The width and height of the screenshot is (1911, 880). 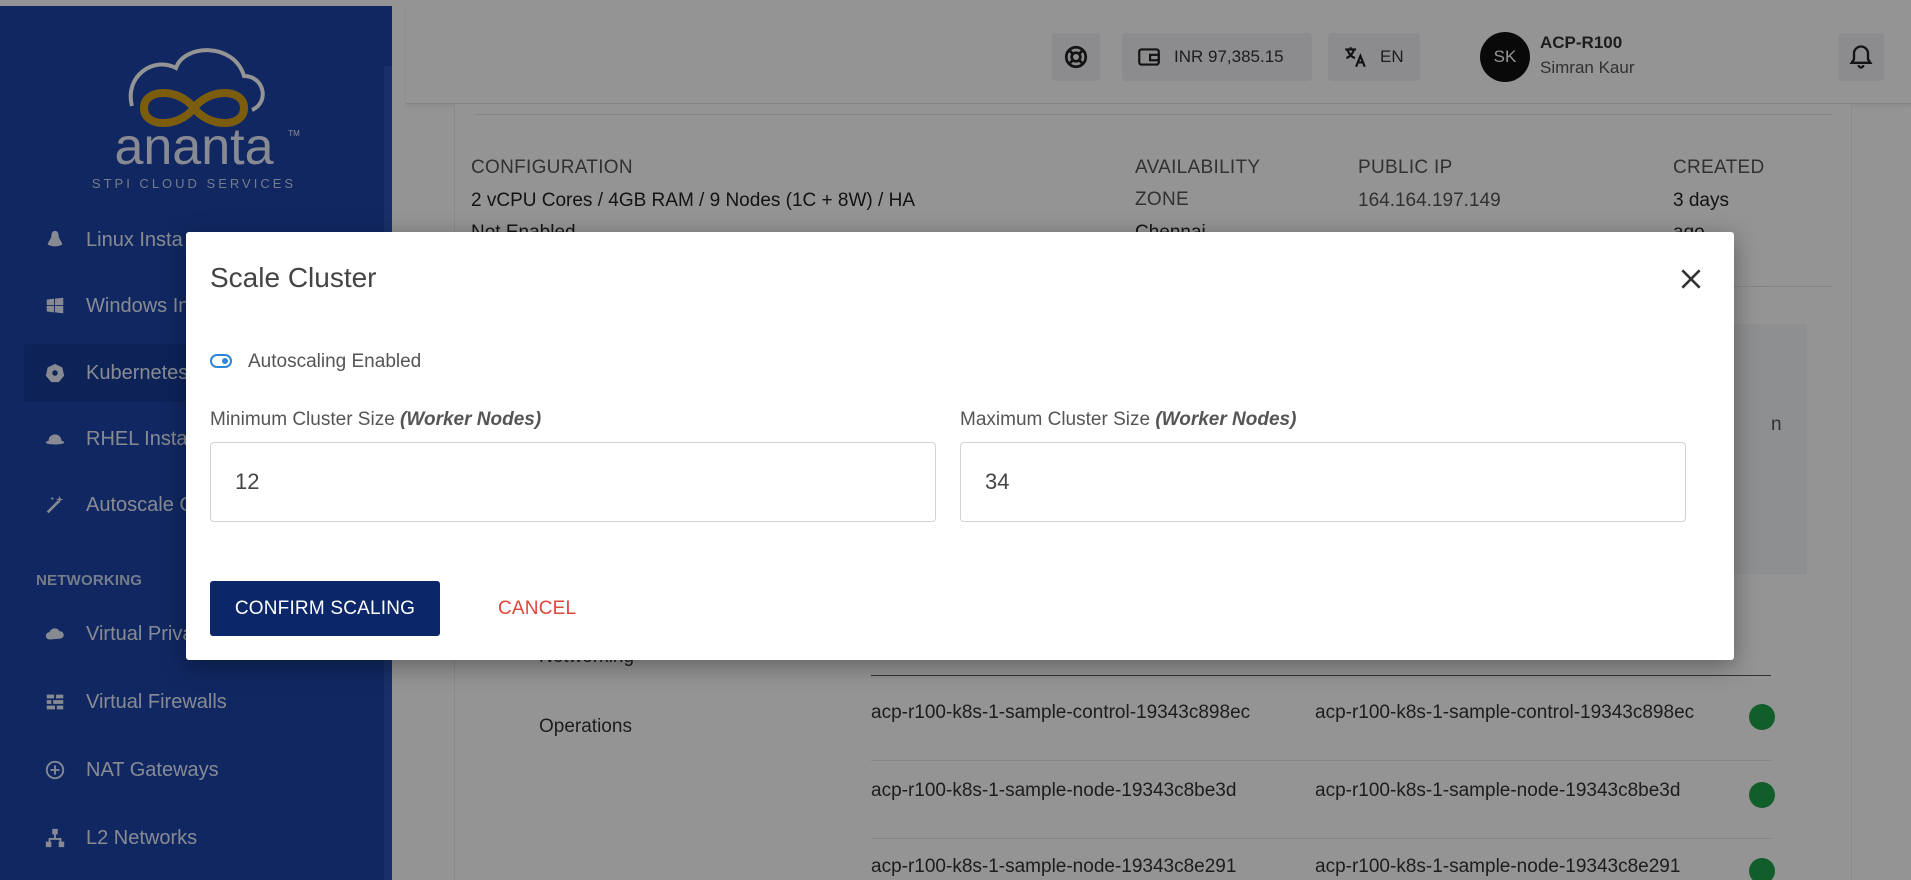 I want to click on confirm-scaling-button: CONFIRM SCALING, so click(x=325, y=608).